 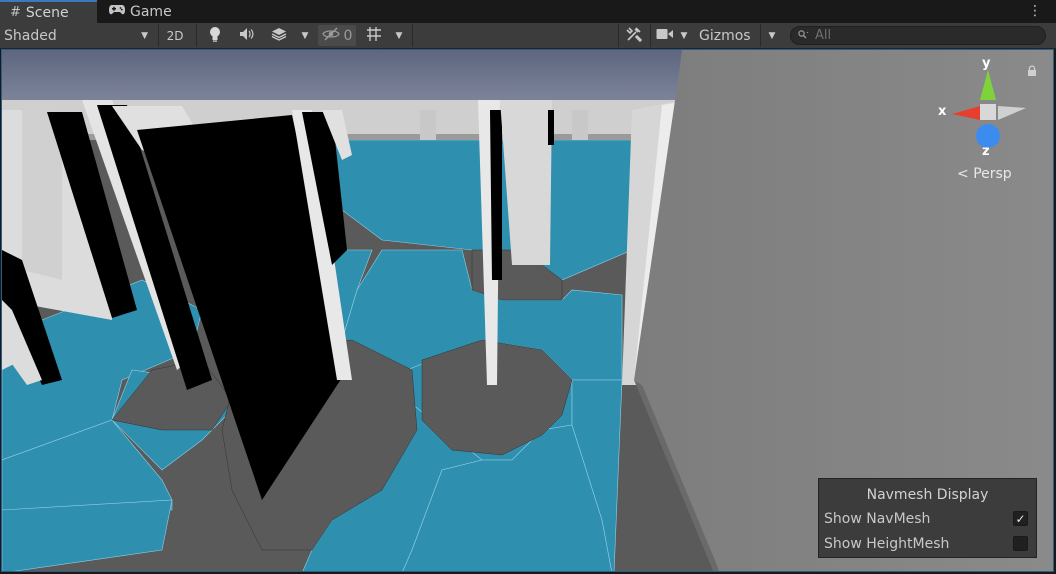 I want to click on effects-dropdown-button: ▼, so click(x=305, y=35).